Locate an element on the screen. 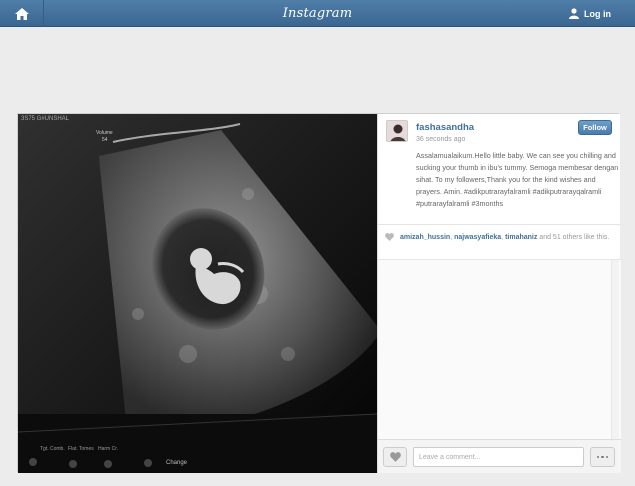 The image size is (635, 486). post-timestamp: 36 seconds ago is located at coordinates (440, 139).